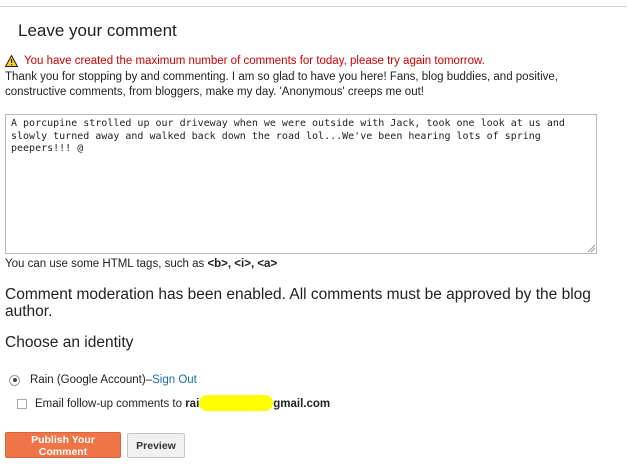 This screenshot has width=640, height=472. Describe the element at coordinates (174, 380) in the screenshot. I see `sign-out-link: Sign Out` at that location.